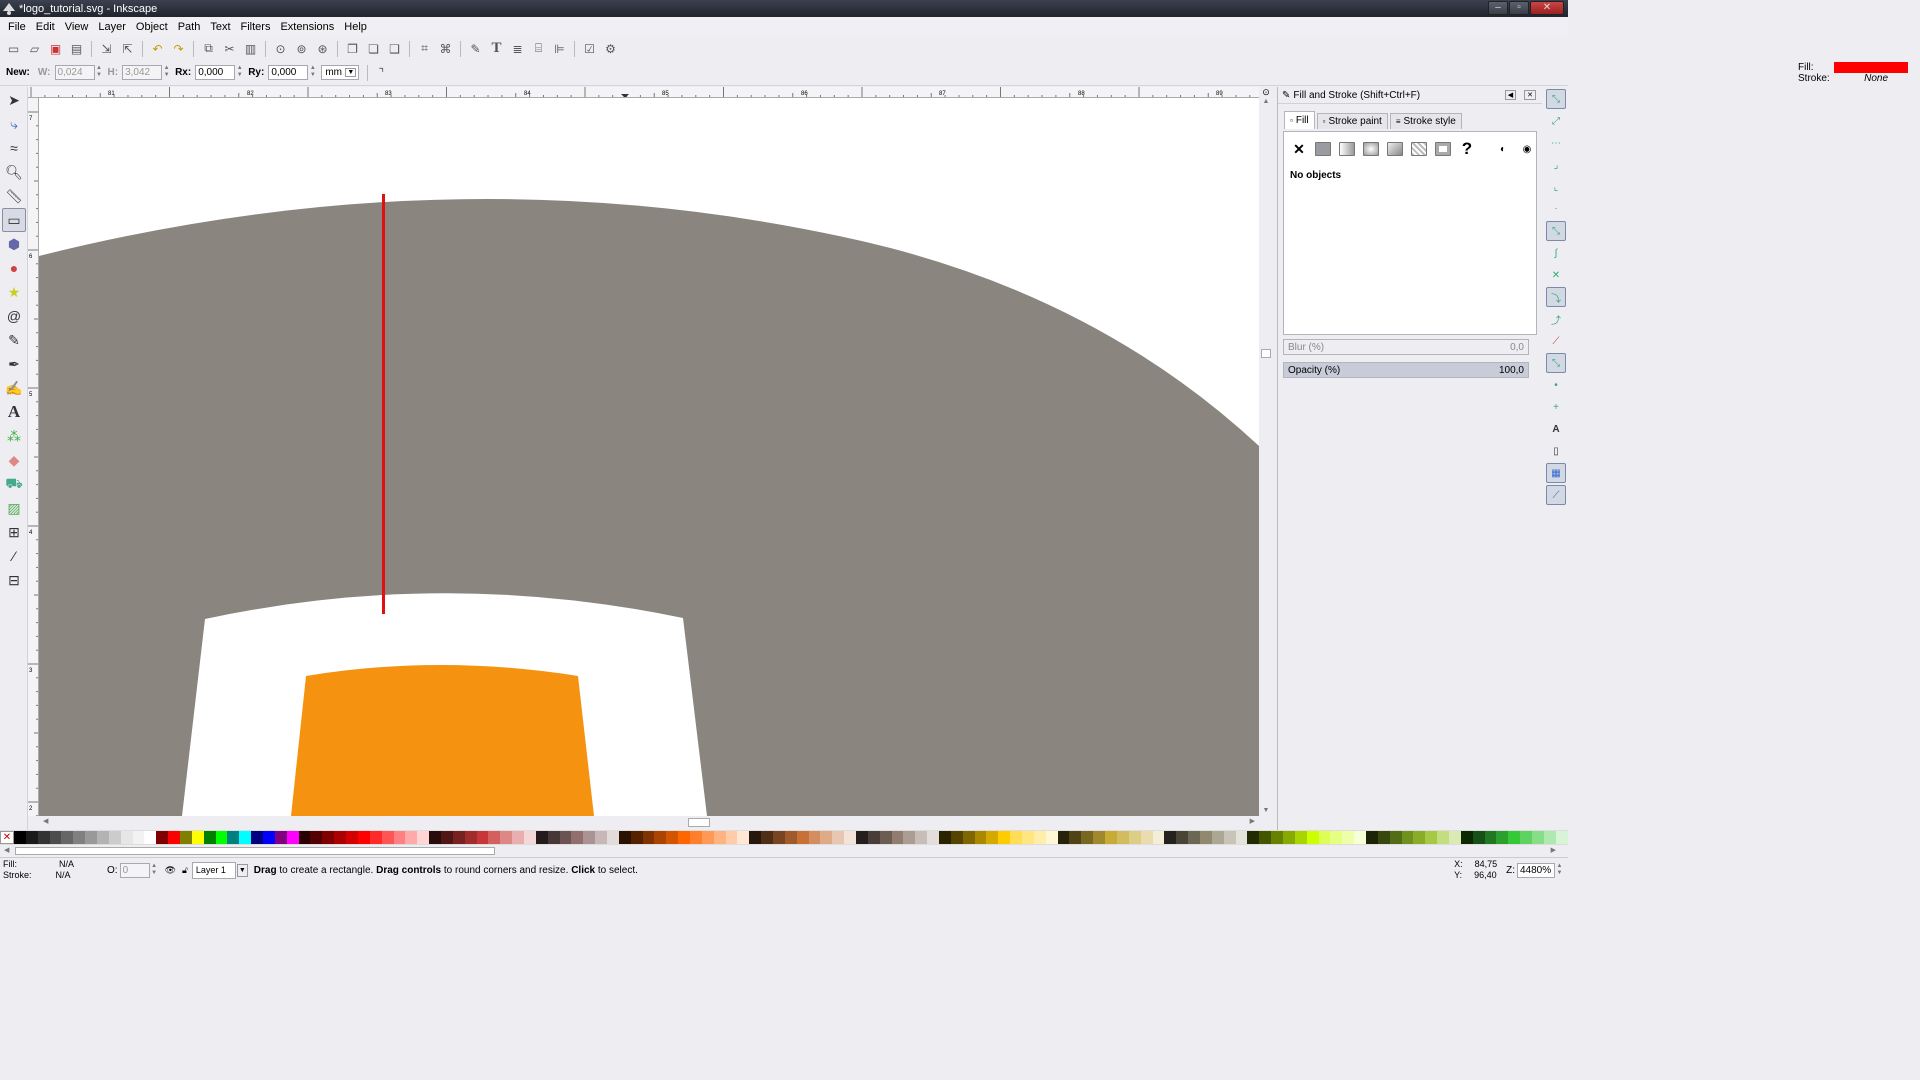  I want to click on scroll-down-arrow: ▼, so click(1266, 810).